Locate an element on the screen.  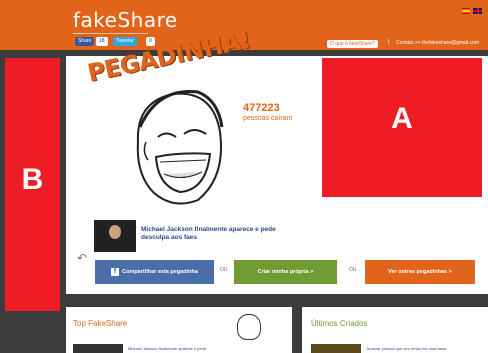
share-prank-button: f Compartilhar esta pegadinha is located at coordinates (154, 272).